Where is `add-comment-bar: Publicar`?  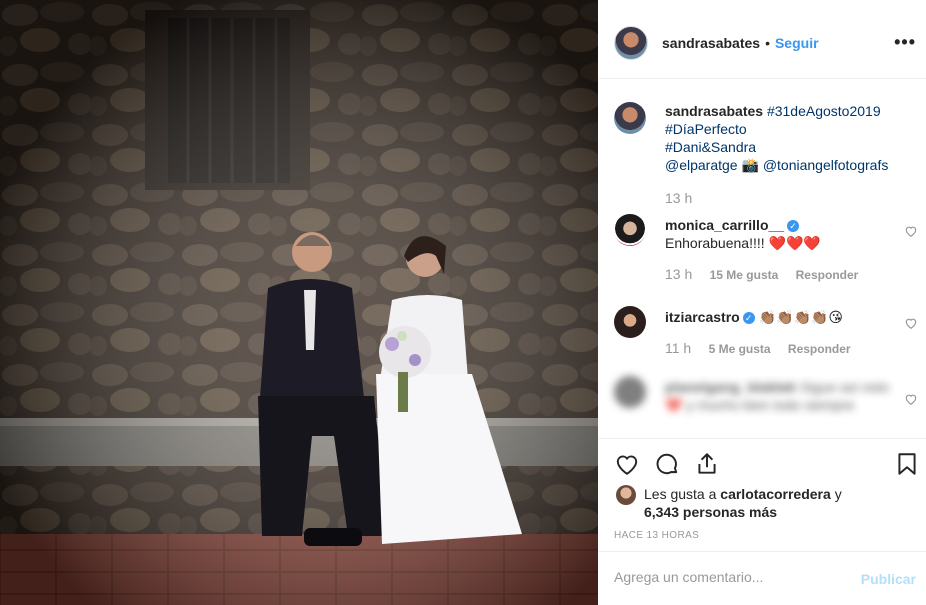 add-comment-bar: Publicar is located at coordinates (762, 578).